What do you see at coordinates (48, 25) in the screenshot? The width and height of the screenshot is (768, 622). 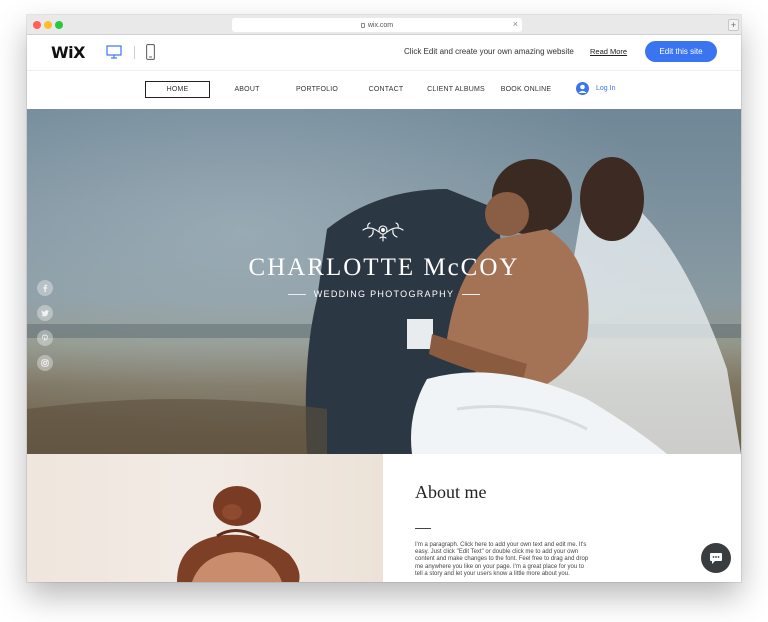 I see `minimize-window-button` at bounding box center [48, 25].